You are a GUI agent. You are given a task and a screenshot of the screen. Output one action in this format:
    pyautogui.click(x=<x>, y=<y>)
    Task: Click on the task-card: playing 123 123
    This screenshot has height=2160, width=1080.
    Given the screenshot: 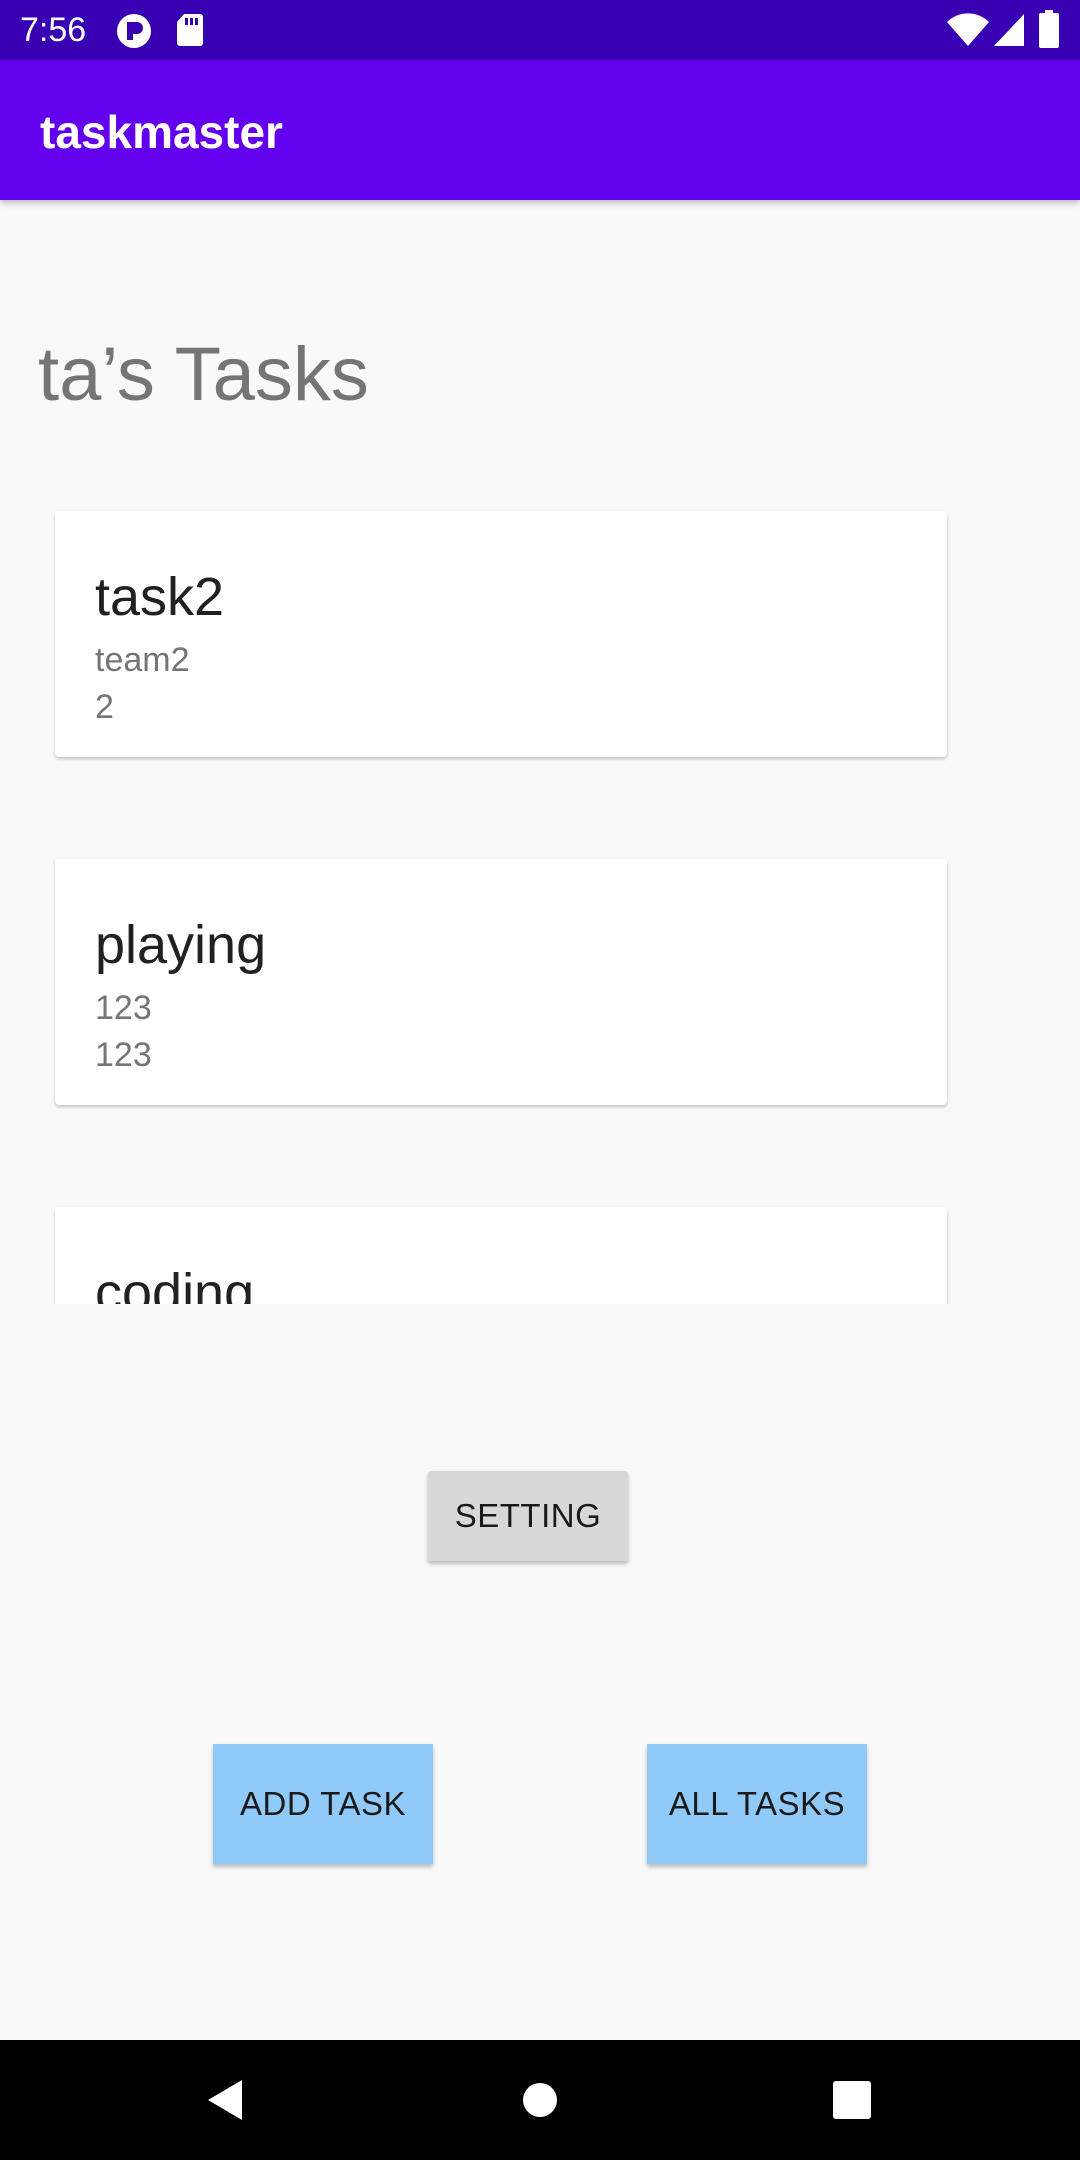 What is the action you would take?
    pyautogui.click(x=501, y=982)
    